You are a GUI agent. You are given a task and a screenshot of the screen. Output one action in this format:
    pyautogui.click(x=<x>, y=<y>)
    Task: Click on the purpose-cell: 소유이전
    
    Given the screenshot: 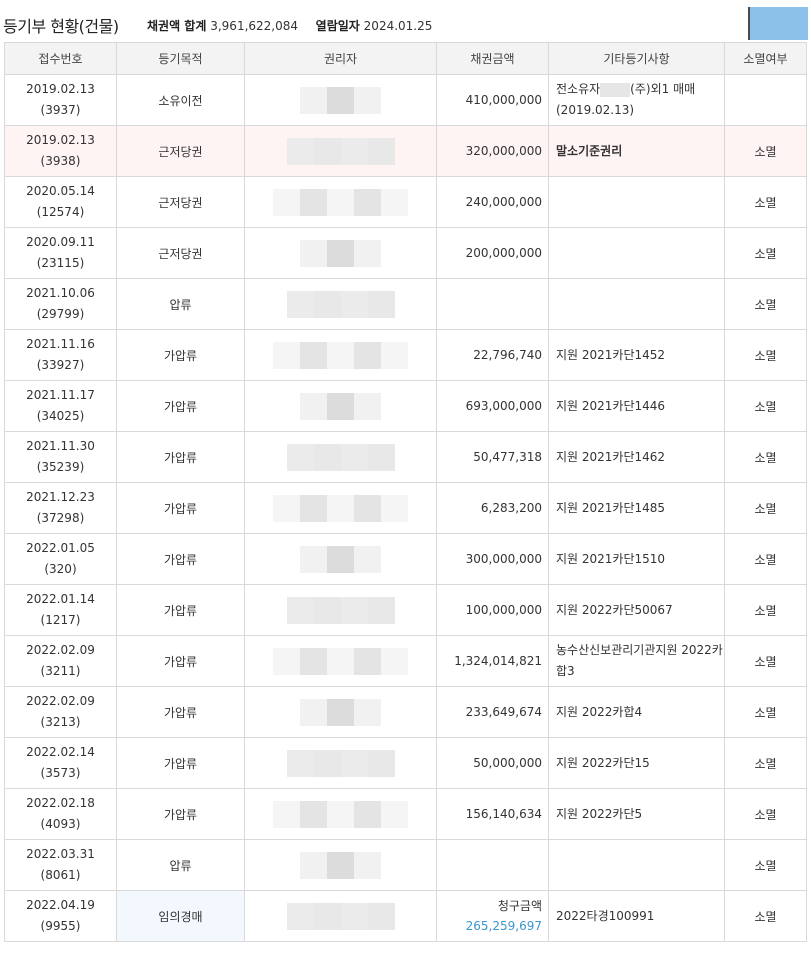 What is the action you would take?
    pyautogui.click(x=180, y=100)
    